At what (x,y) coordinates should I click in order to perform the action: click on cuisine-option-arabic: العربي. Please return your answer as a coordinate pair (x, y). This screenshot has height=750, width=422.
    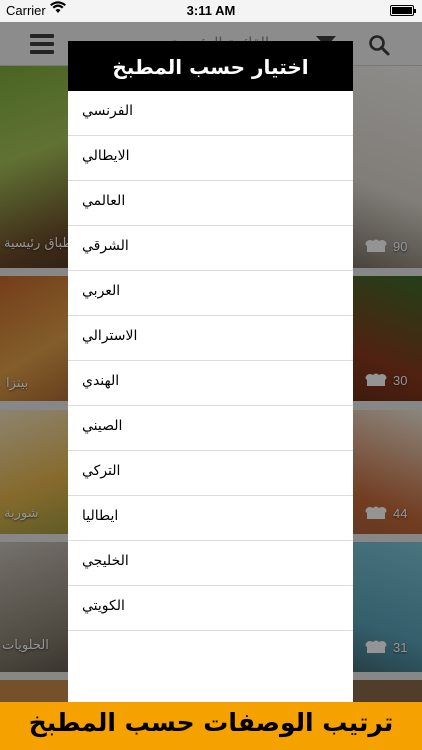
    Looking at the image, I should click on (210, 293).